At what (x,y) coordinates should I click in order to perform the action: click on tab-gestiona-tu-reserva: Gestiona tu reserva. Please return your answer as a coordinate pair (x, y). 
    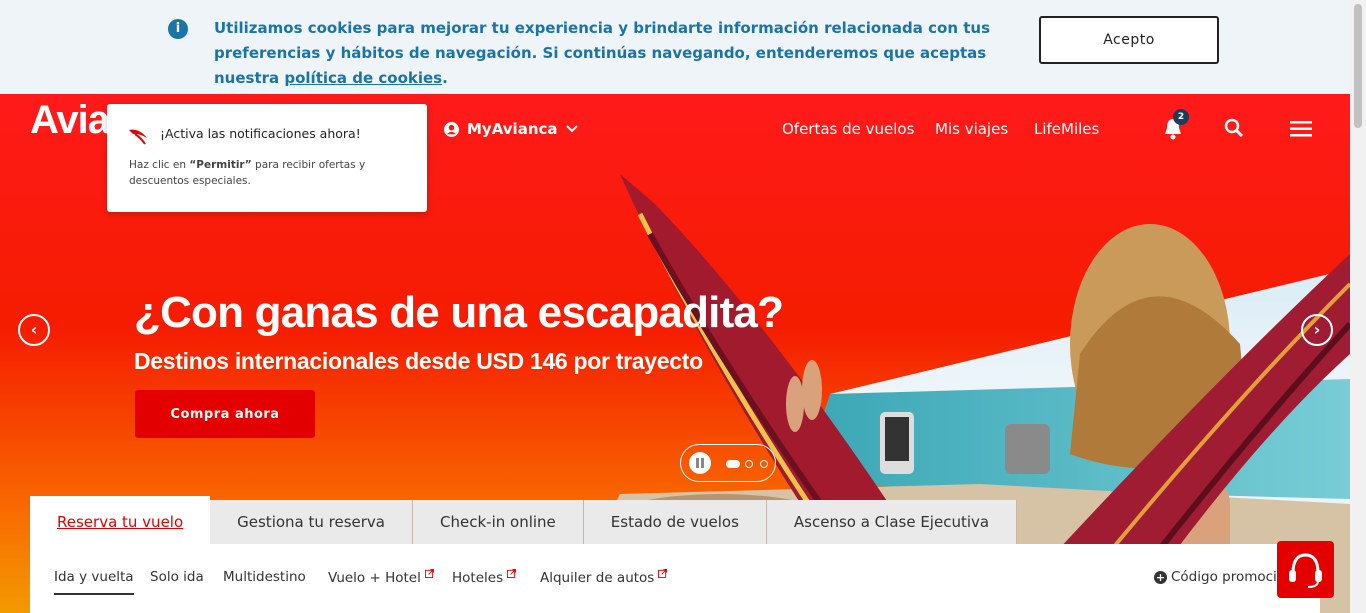
    Looking at the image, I should click on (312, 522).